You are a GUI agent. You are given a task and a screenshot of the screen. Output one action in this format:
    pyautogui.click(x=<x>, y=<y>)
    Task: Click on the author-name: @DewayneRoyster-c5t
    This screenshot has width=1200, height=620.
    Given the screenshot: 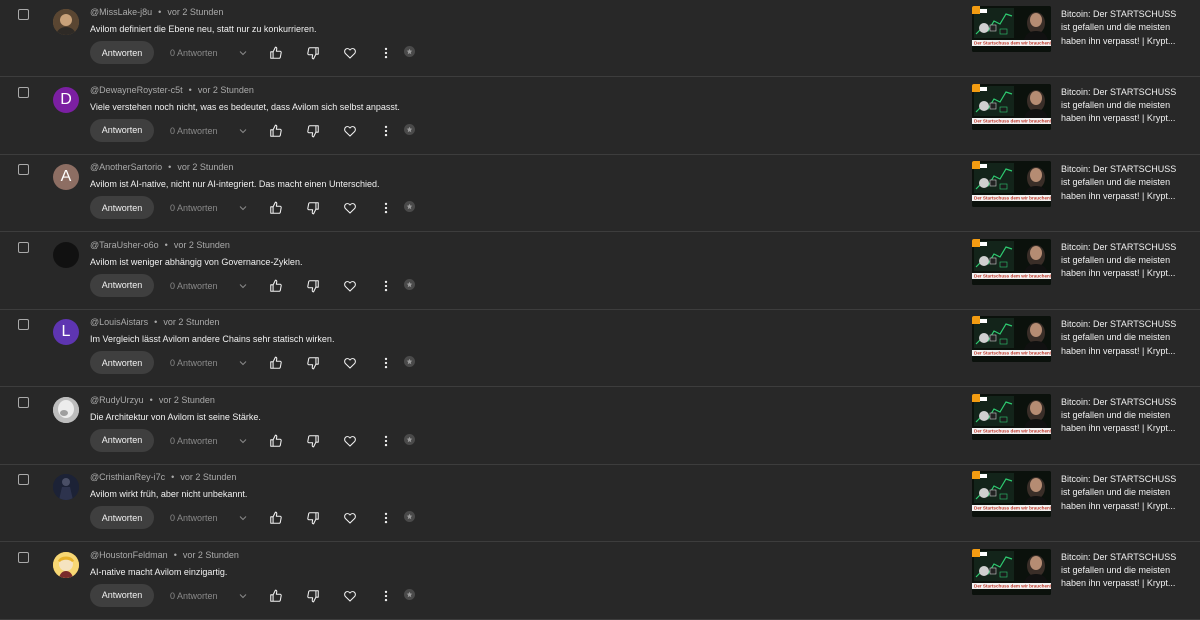 What is the action you would take?
    pyautogui.click(x=136, y=90)
    